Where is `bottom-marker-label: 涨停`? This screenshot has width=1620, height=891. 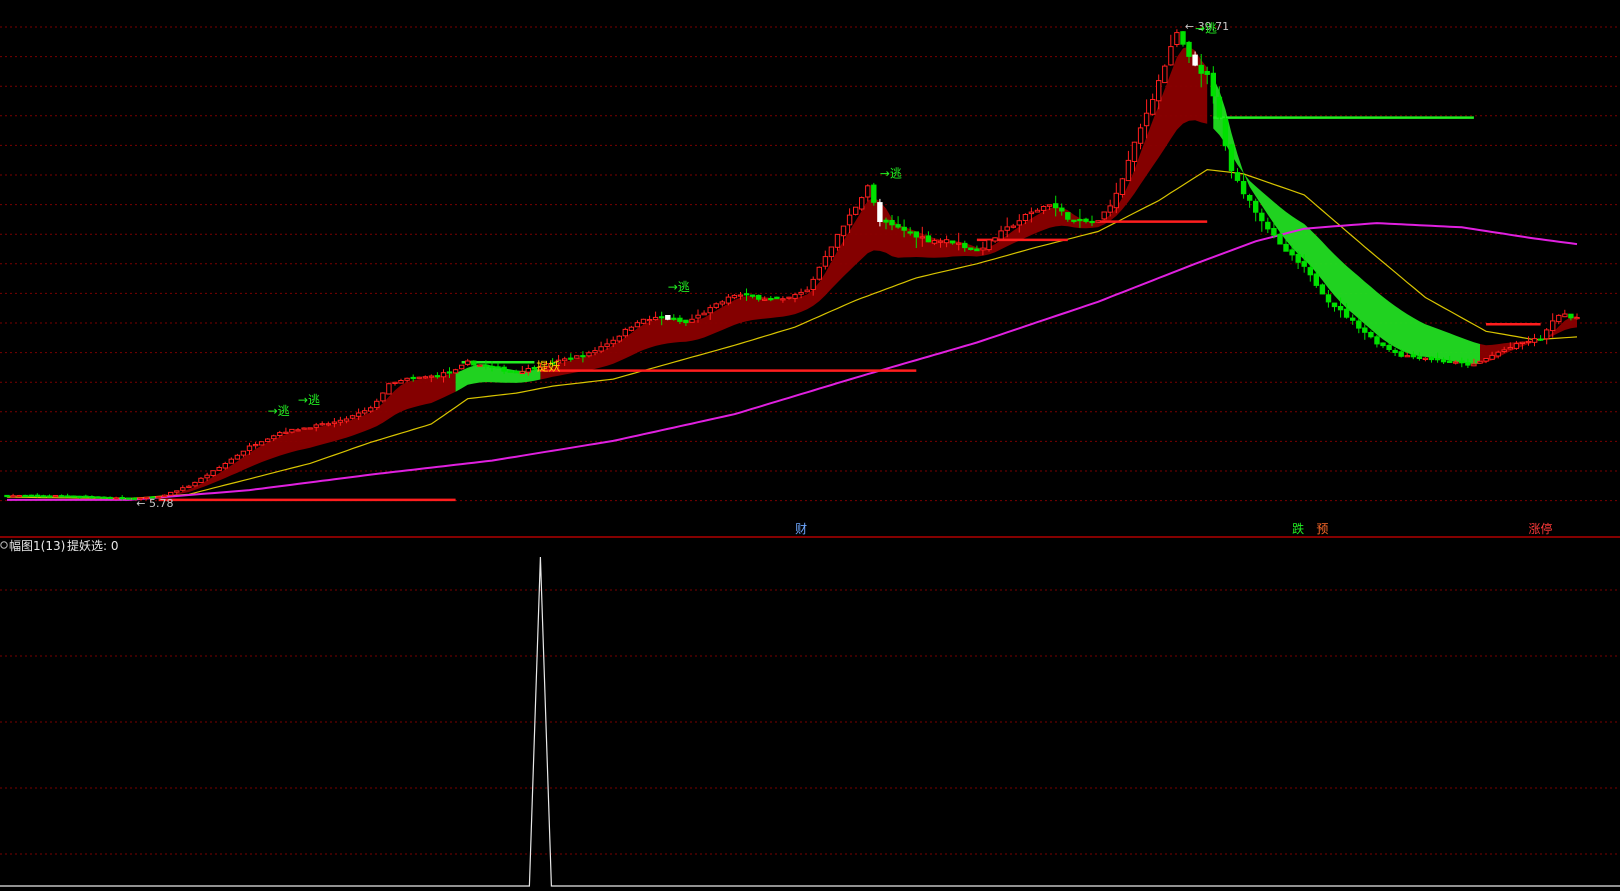
bottom-marker-label: 涨停 is located at coordinates (1541, 528).